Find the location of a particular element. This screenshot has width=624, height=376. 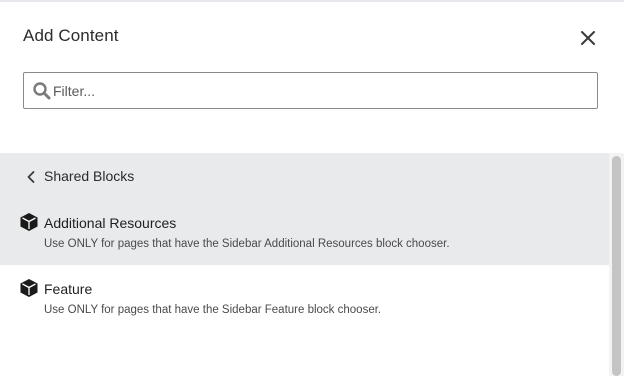

item-name: Additional Resources is located at coordinates (110, 223).